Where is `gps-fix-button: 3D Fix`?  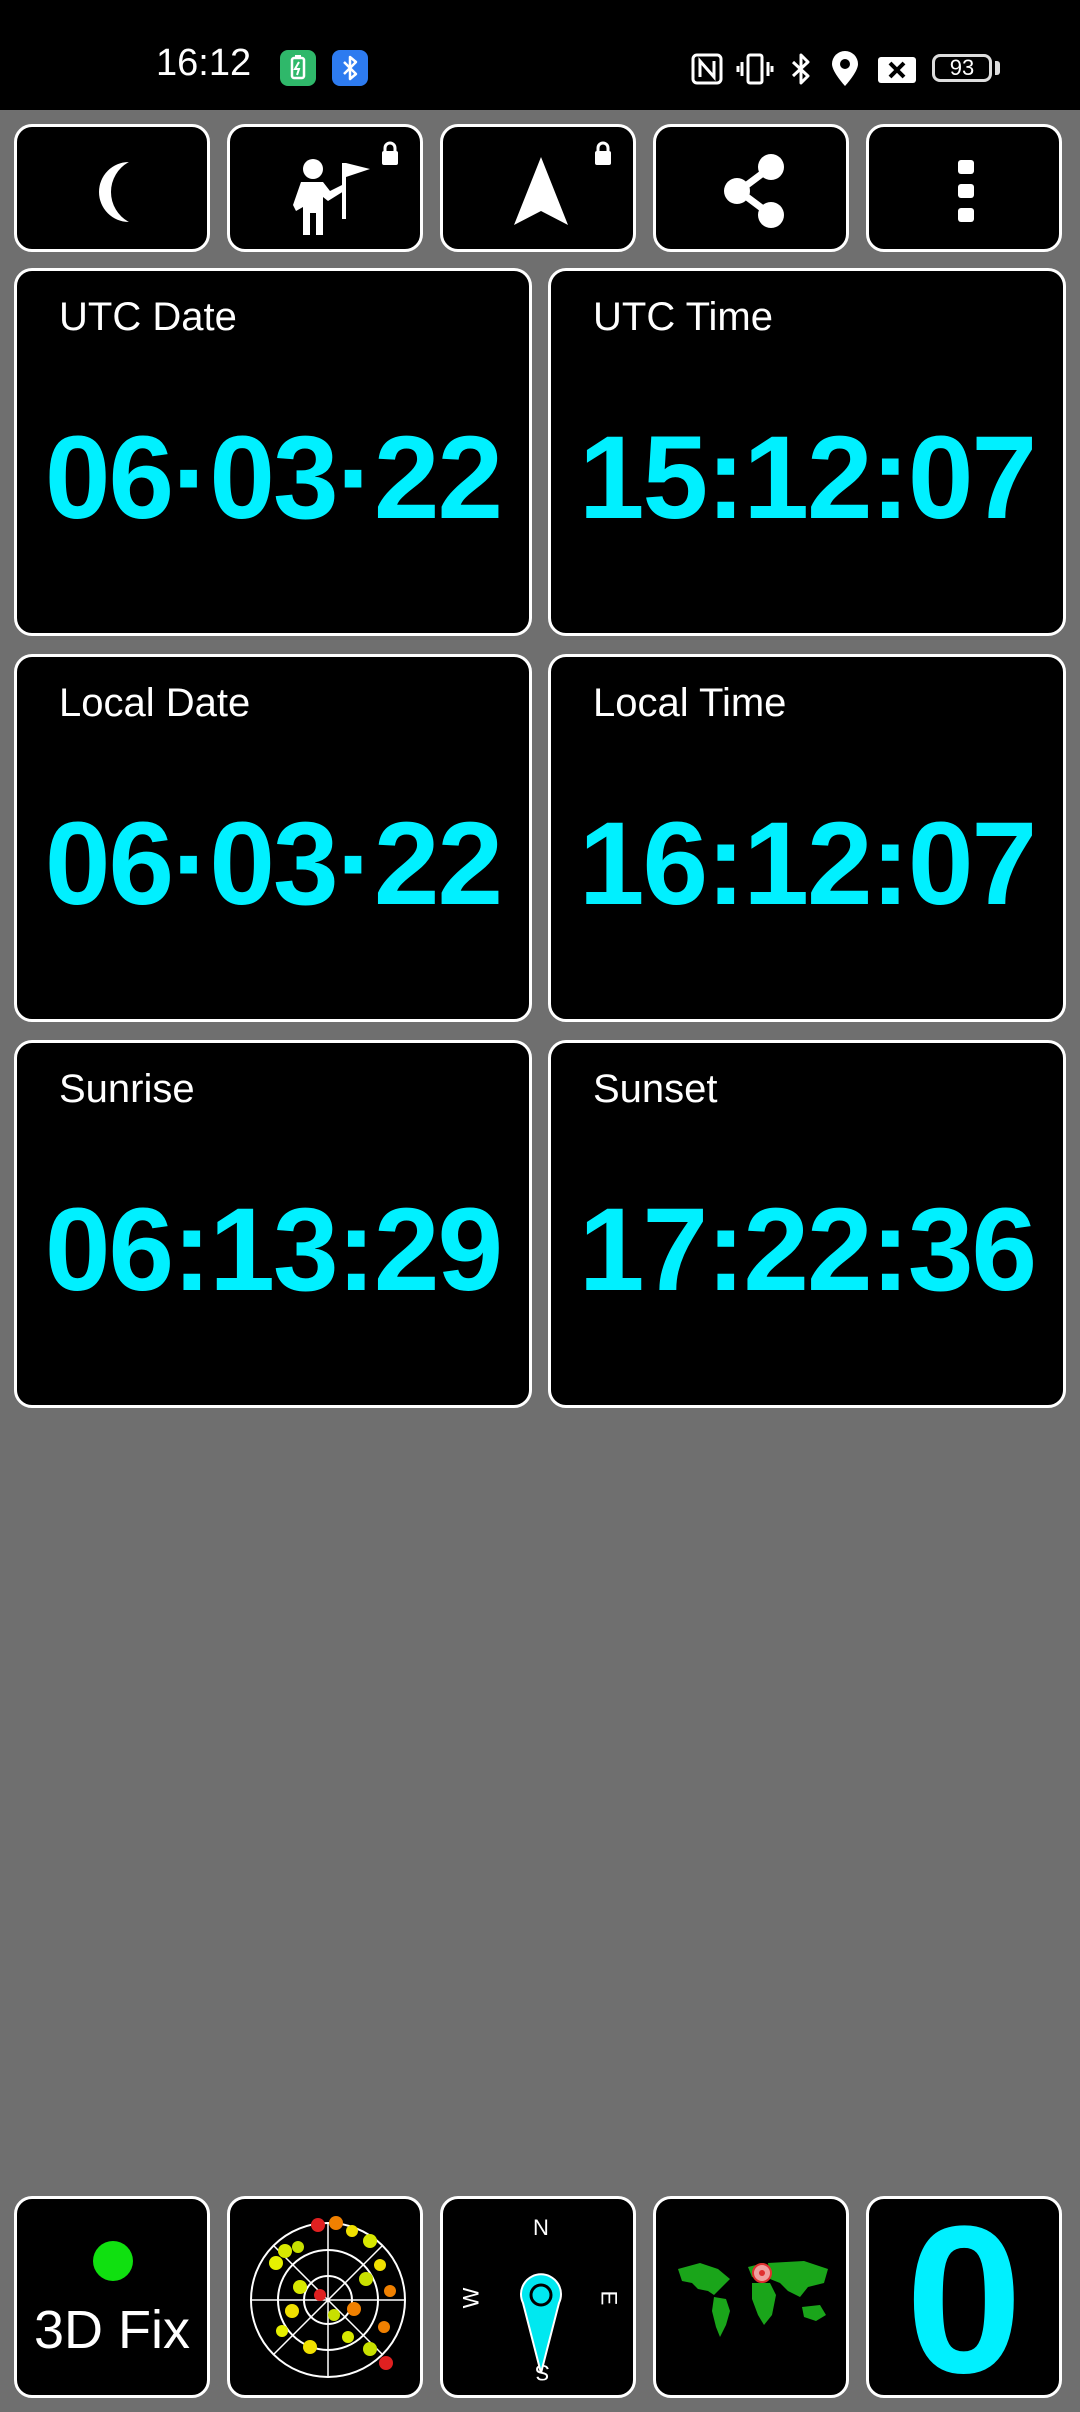
gps-fix-button: 3D Fix is located at coordinates (112, 2297).